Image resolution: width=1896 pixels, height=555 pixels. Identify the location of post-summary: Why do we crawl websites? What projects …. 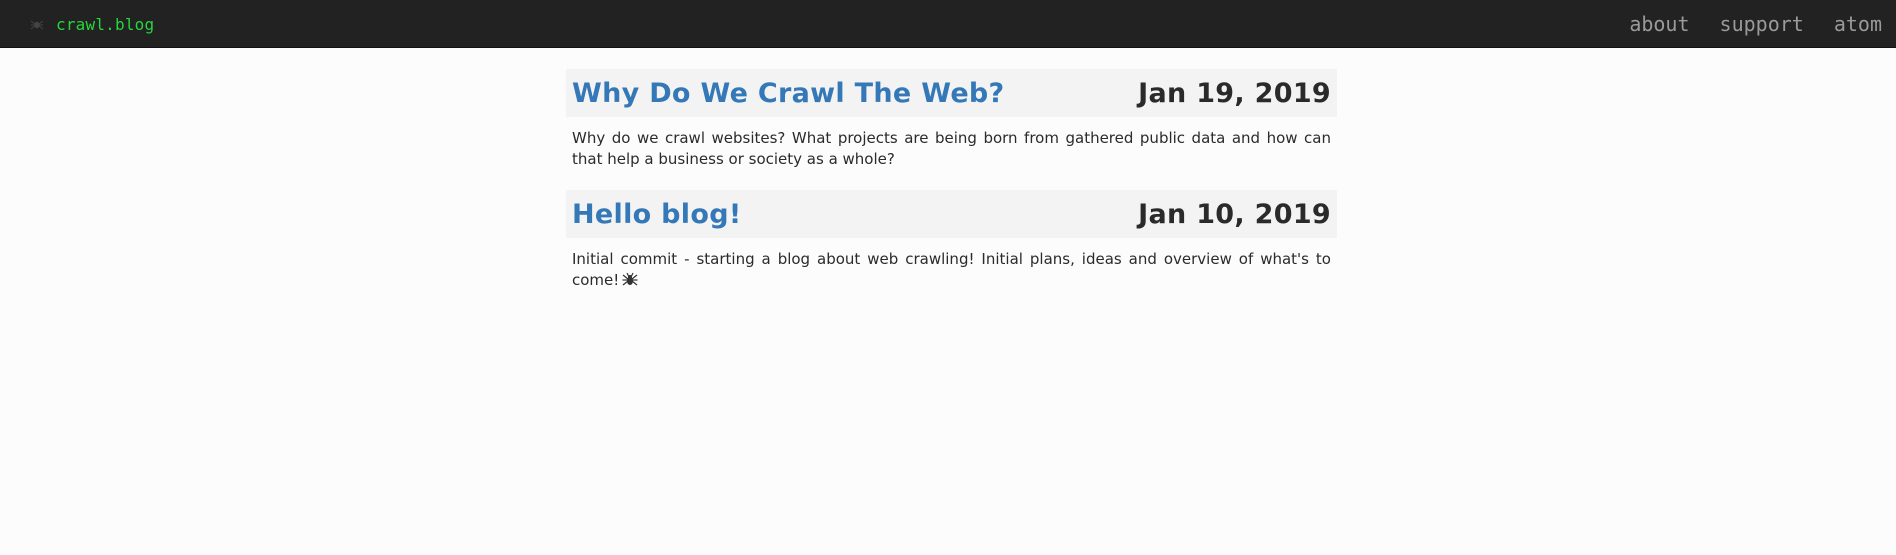
(951, 148).